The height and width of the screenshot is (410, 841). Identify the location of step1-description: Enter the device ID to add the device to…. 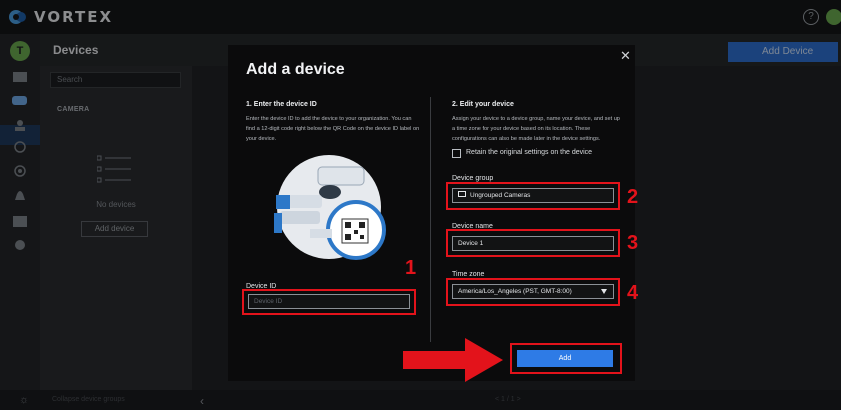
(333, 129).